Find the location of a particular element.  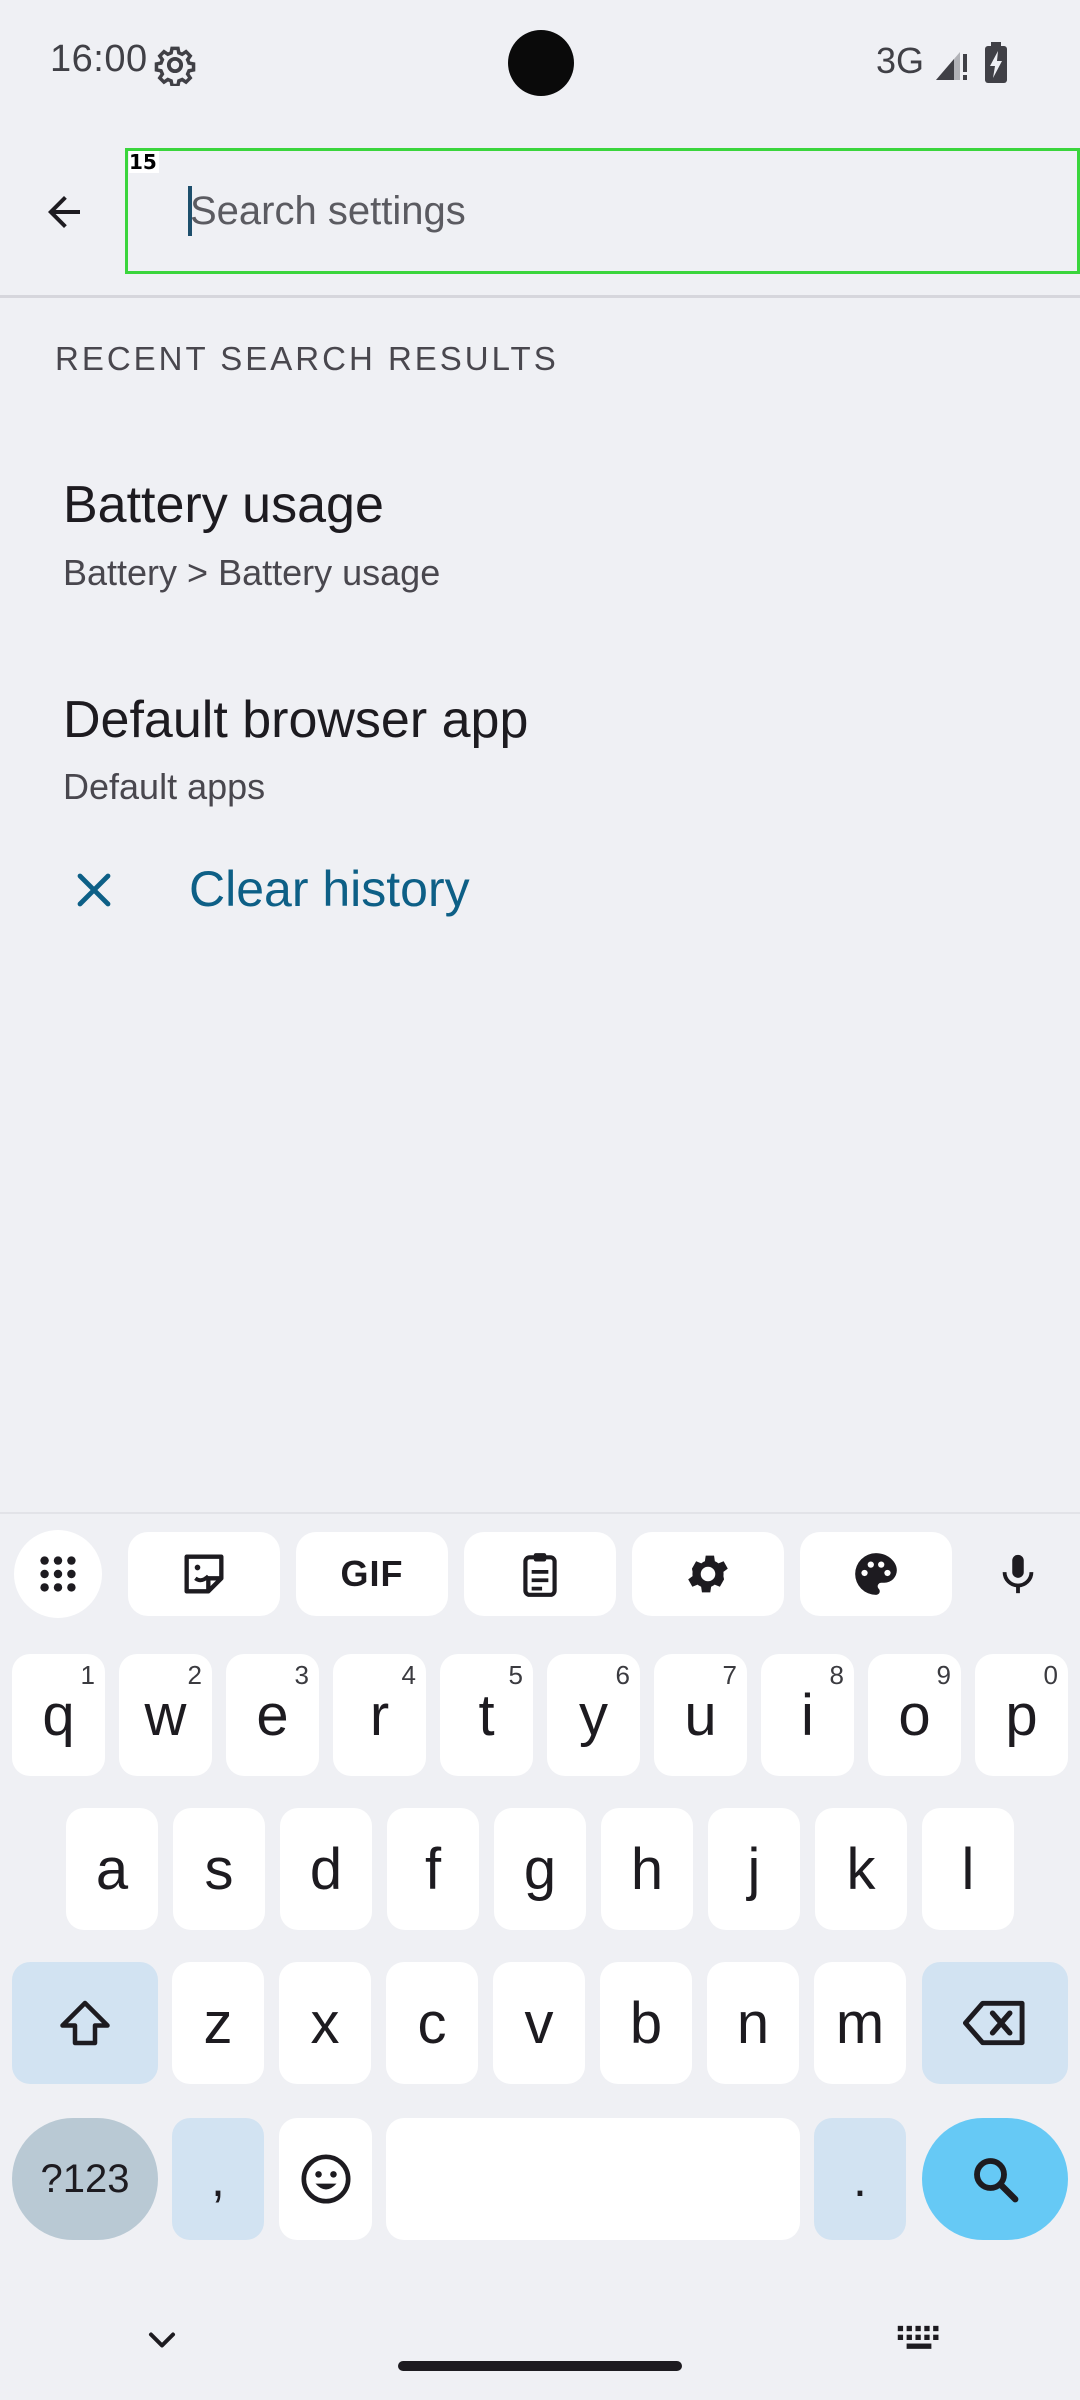

home-indicator is located at coordinates (540, 2366).